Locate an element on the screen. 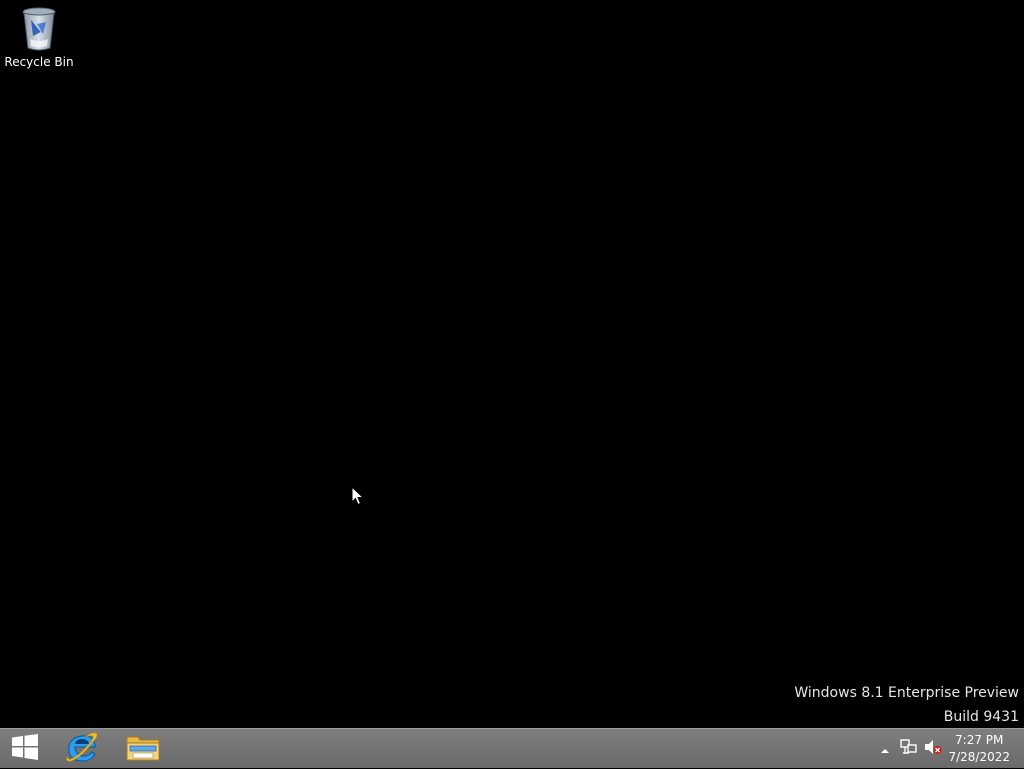  network-icon is located at coordinates (909, 749).